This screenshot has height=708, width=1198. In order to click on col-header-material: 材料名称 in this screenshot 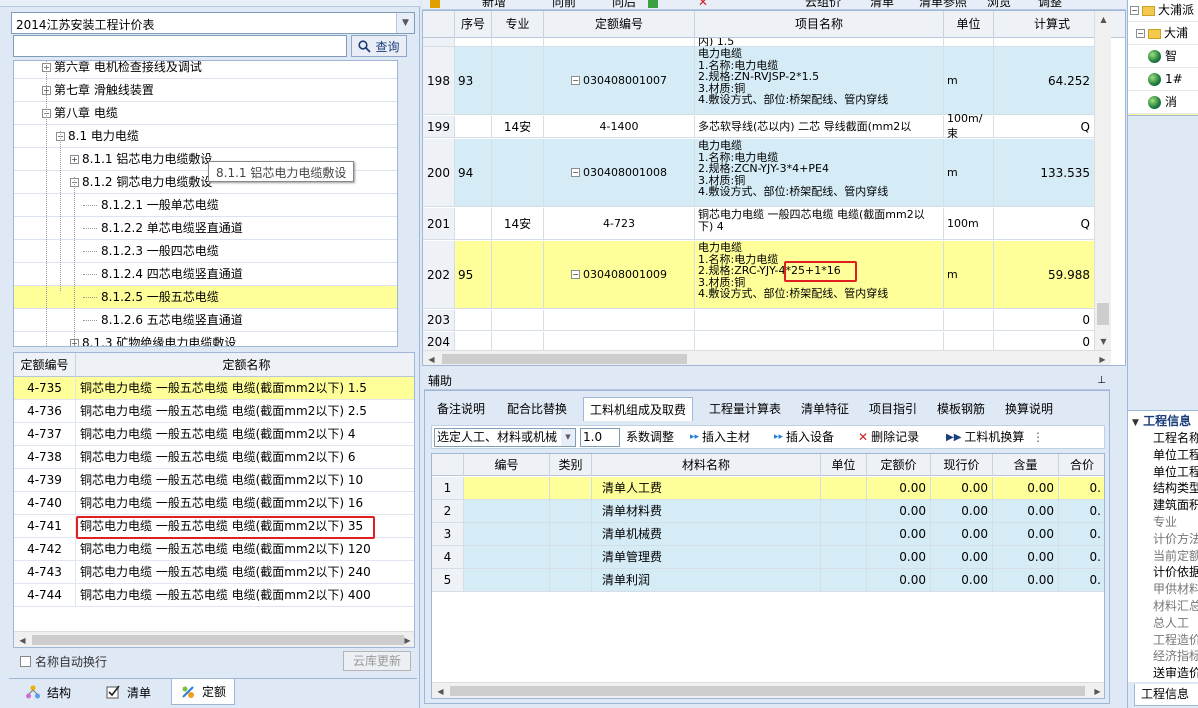, I will do `click(706, 465)`.